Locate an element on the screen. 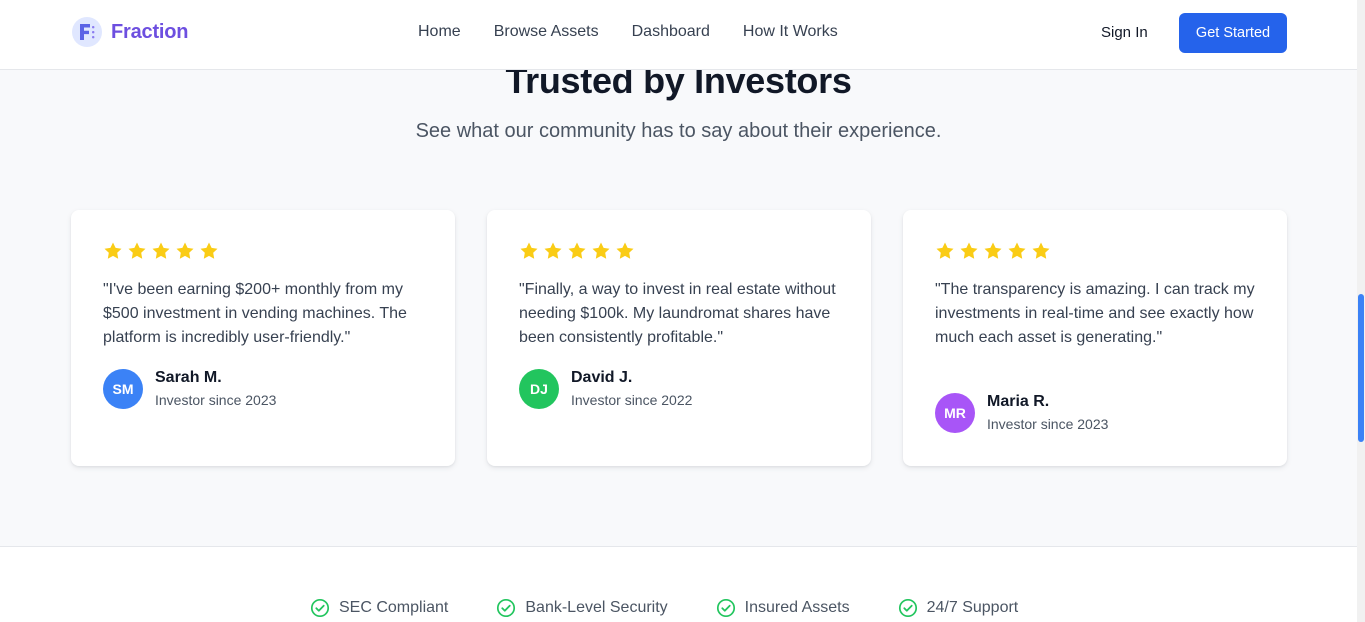 Image resolution: width=1365 pixels, height=622 pixels. trust-badge-insured: Insured Assets is located at coordinates (783, 608).